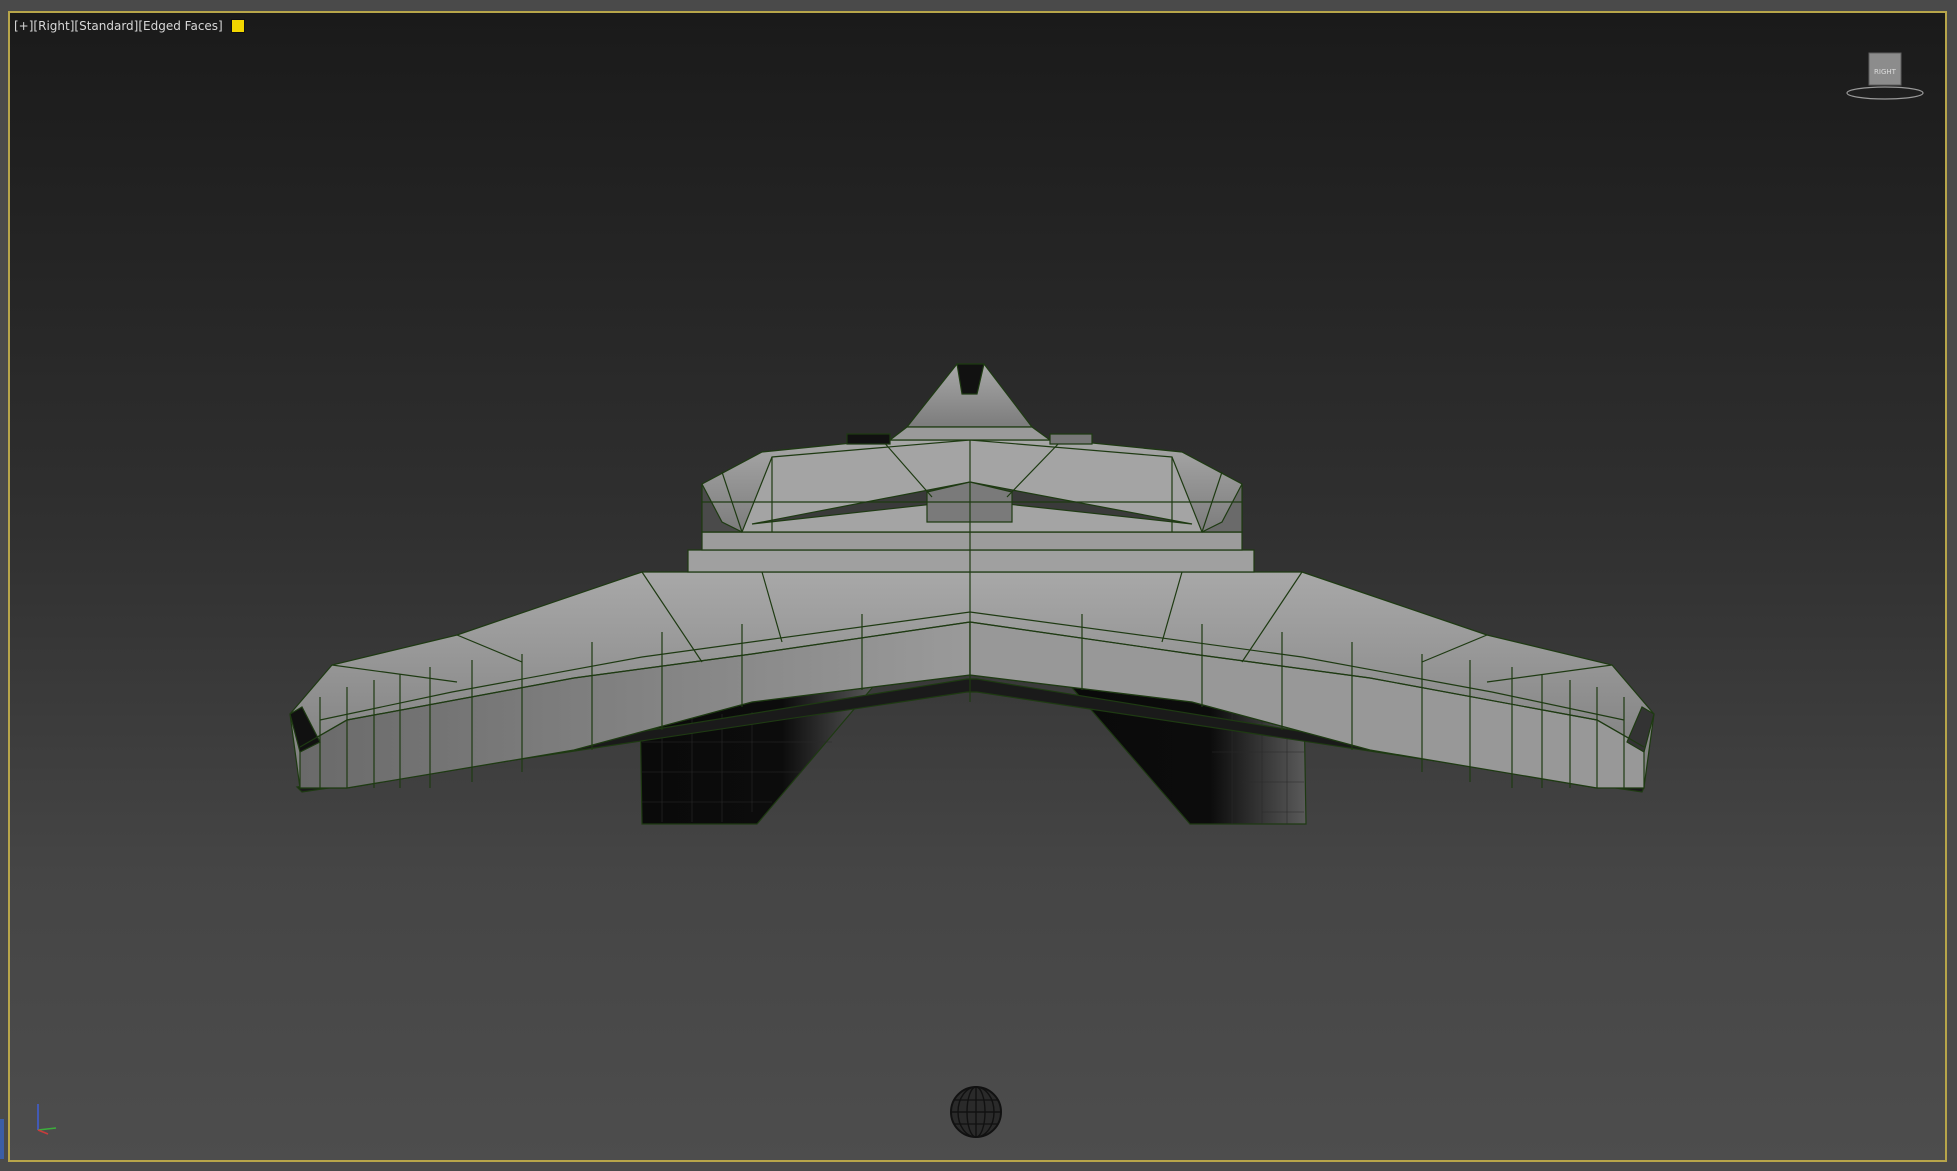 The image size is (1957, 1171). I want to click on hull-center-step, so click(971, 561).